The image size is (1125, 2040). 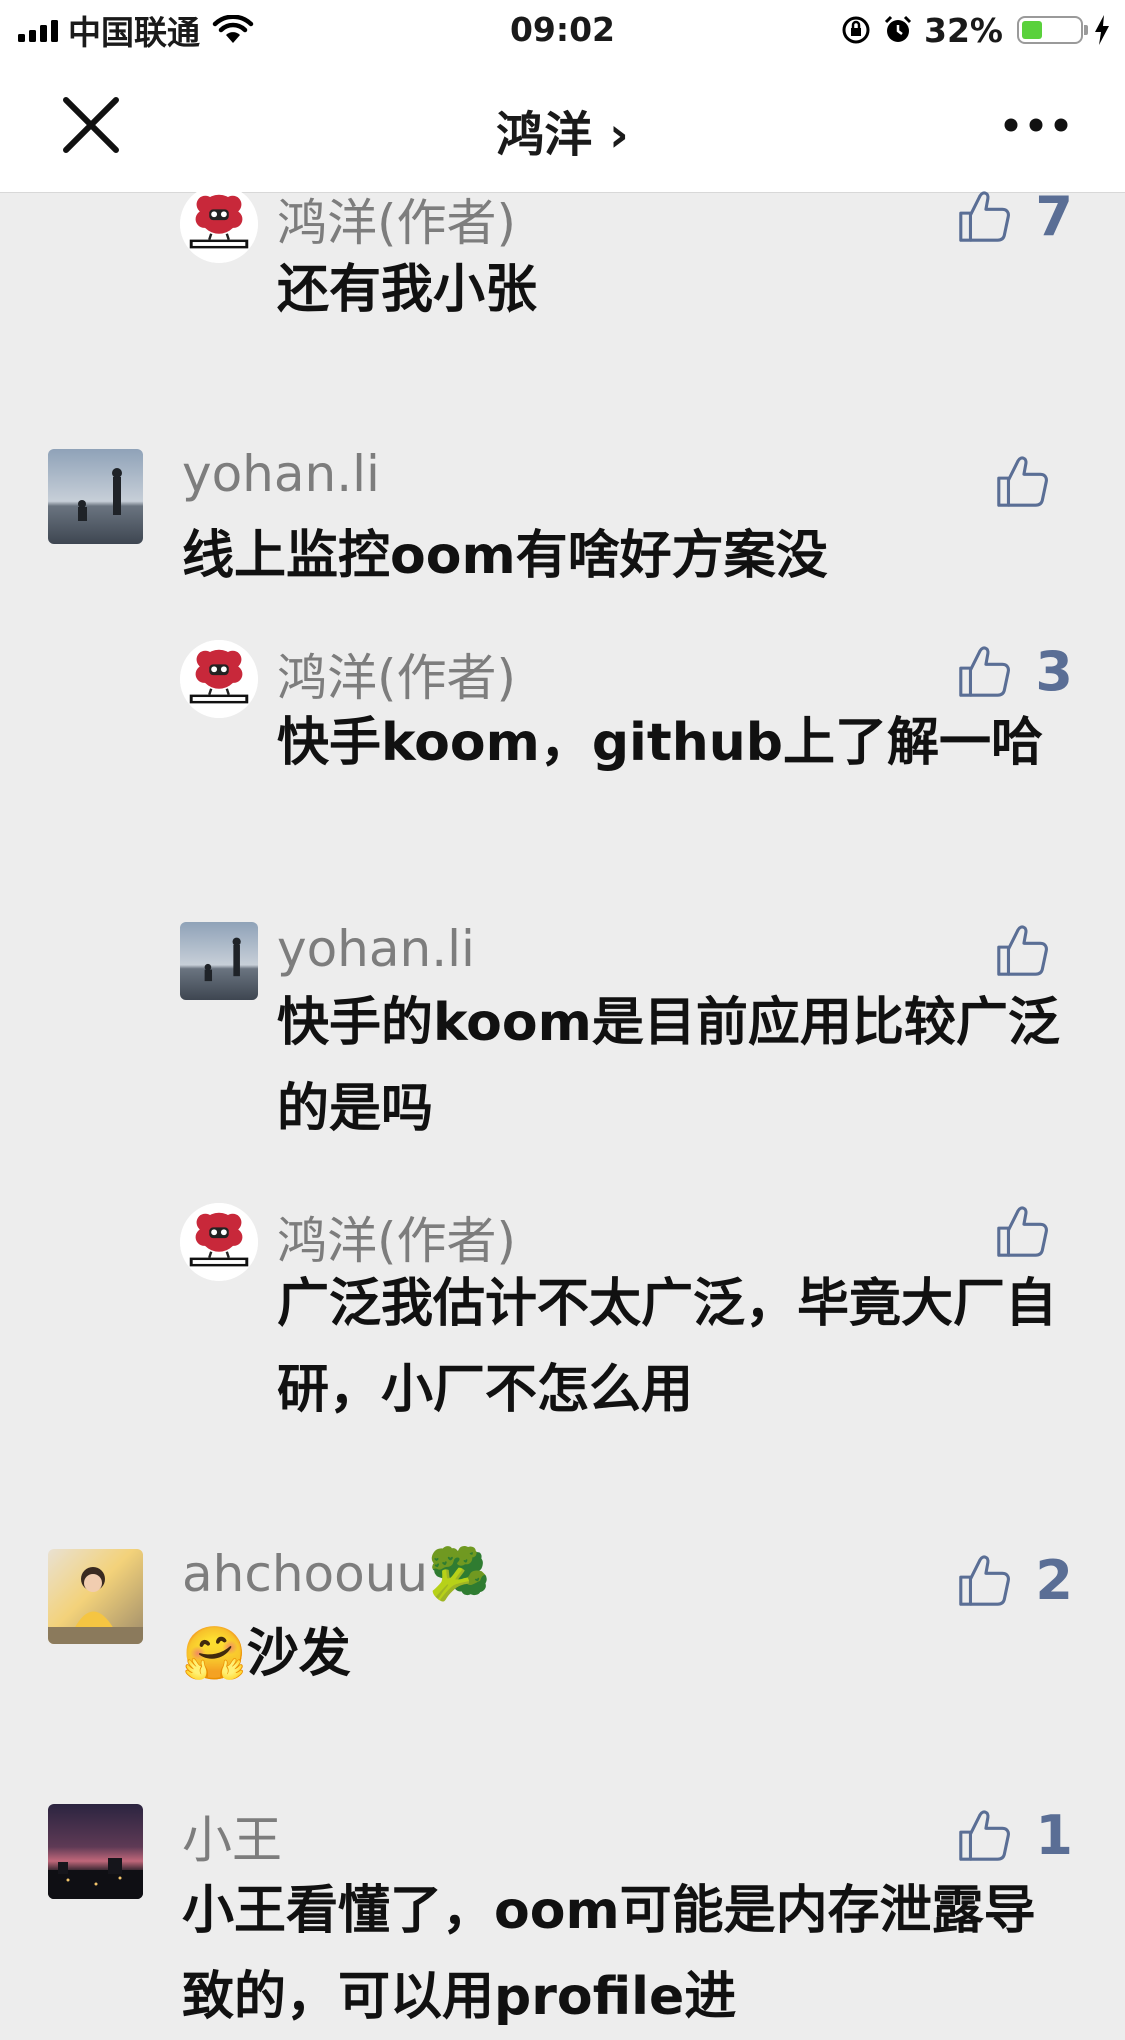 I want to click on nav-bar: 鸿洋 ›, so click(x=562, y=127).